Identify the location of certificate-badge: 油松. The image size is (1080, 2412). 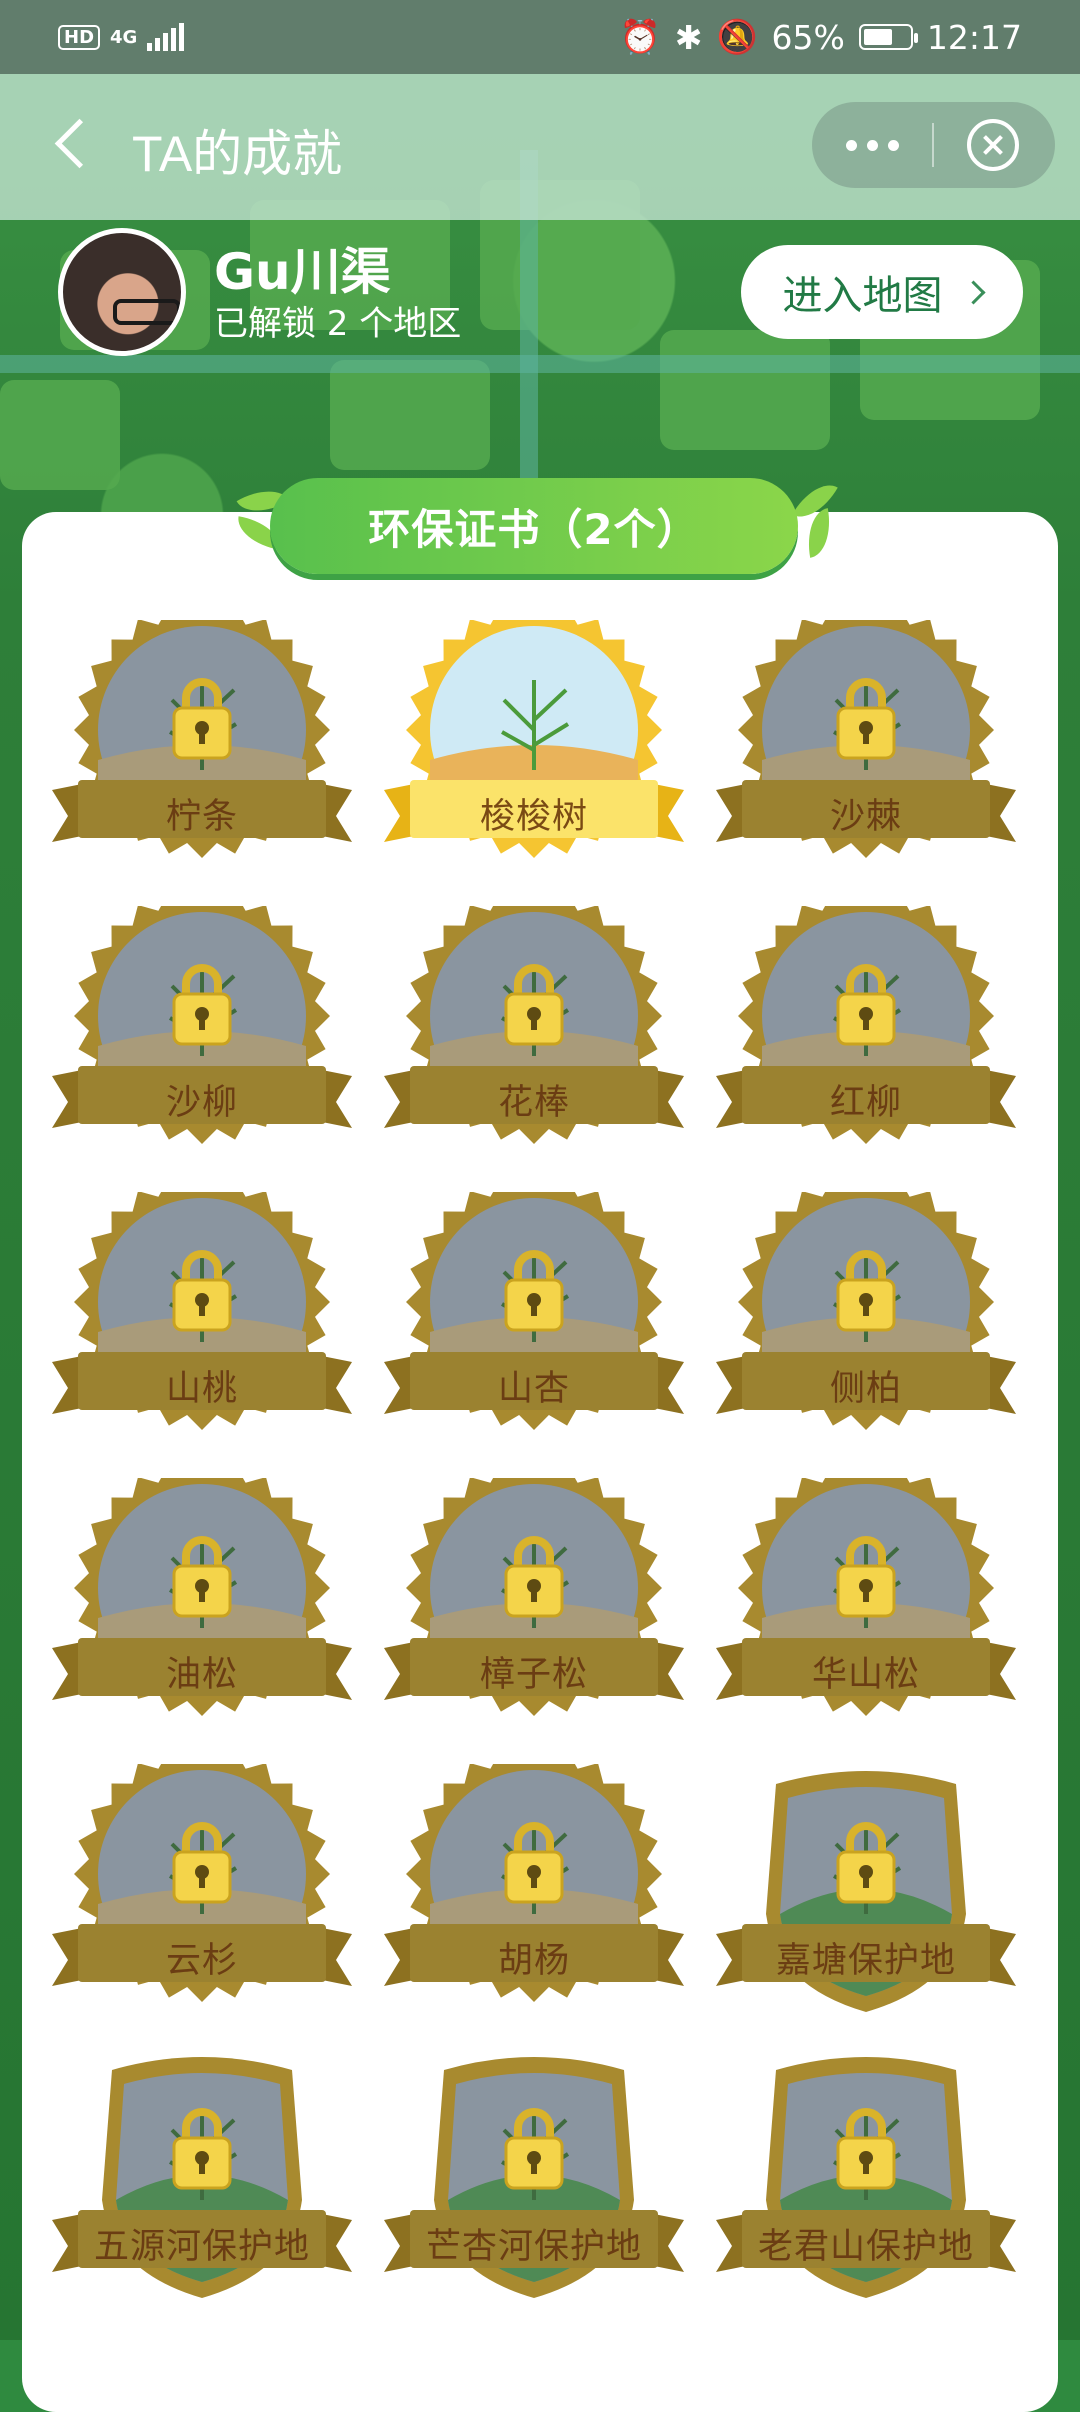
(202, 1608).